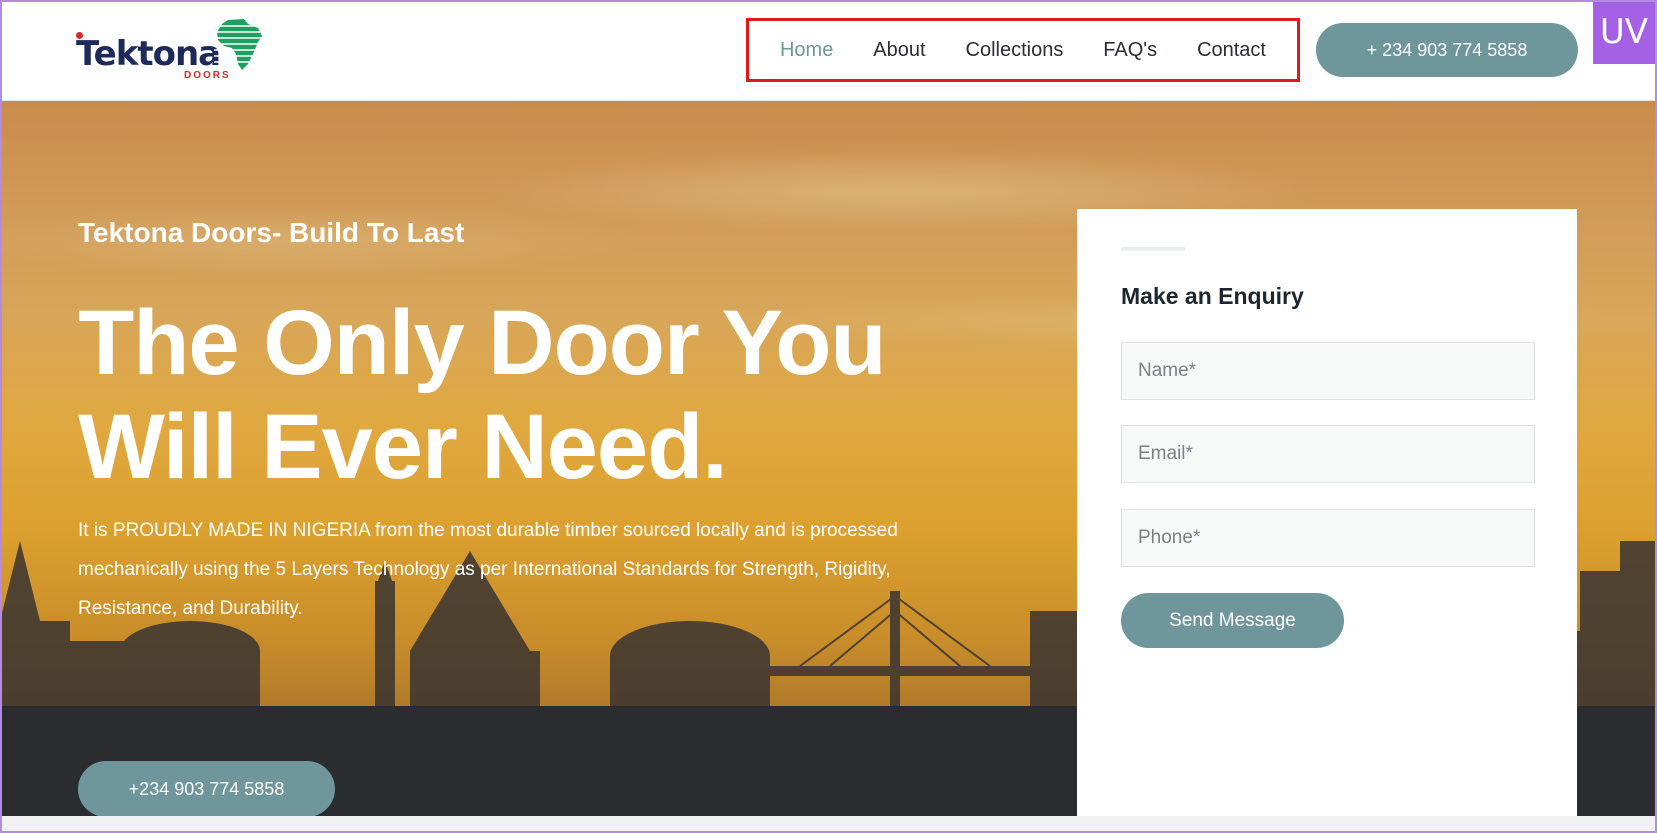 The image size is (1657, 833). What do you see at coordinates (1328, 538) in the screenshot?
I see `phone-input` at bounding box center [1328, 538].